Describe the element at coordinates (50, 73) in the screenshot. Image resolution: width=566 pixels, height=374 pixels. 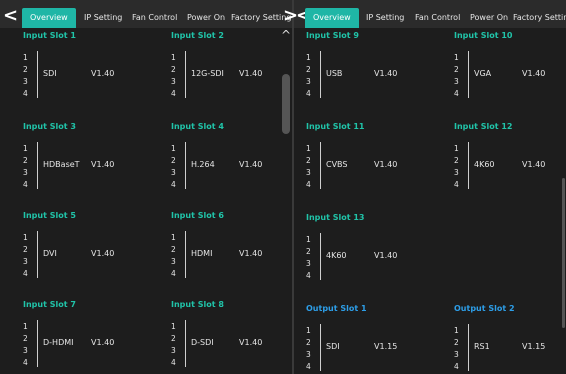
I see `slot-card-type: SDI` at that location.